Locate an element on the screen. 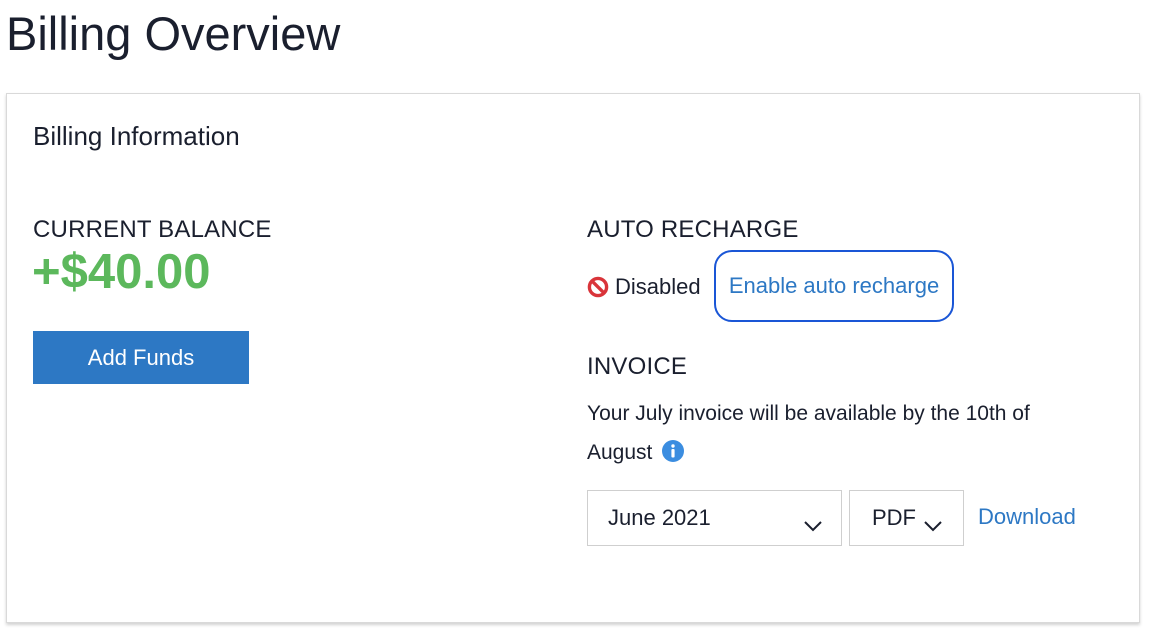 This screenshot has width=1152, height=638. info-icon is located at coordinates (673, 449).